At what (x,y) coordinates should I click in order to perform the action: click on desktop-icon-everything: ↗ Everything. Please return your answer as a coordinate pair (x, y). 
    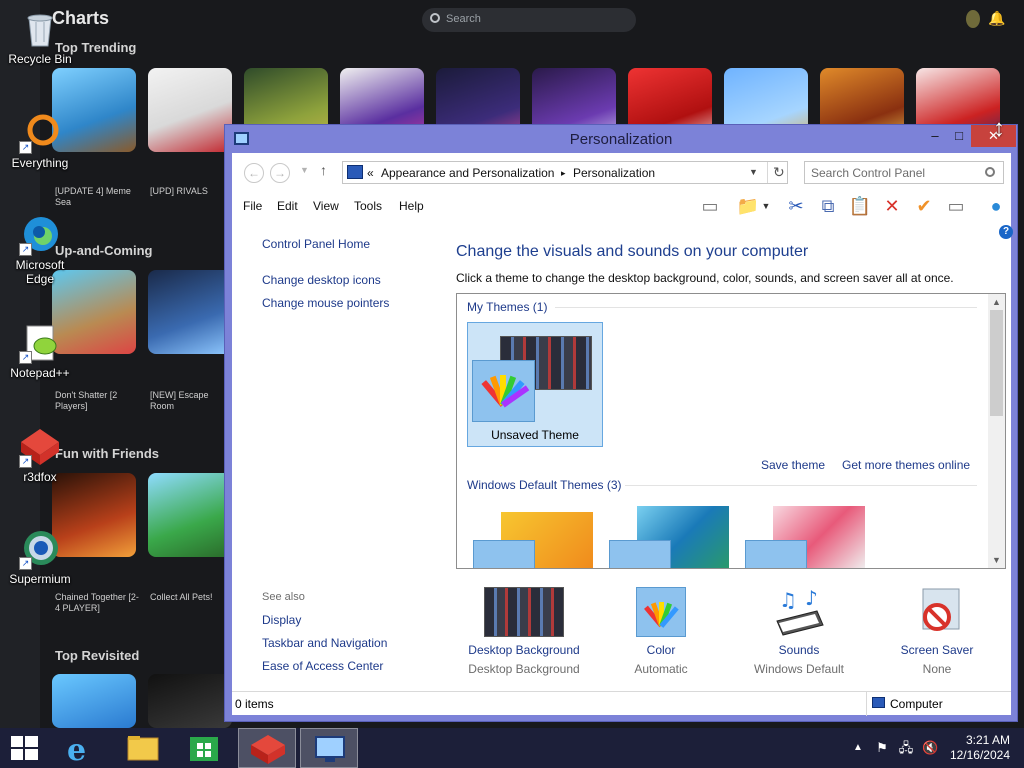
    Looking at the image, I should click on (40, 141).